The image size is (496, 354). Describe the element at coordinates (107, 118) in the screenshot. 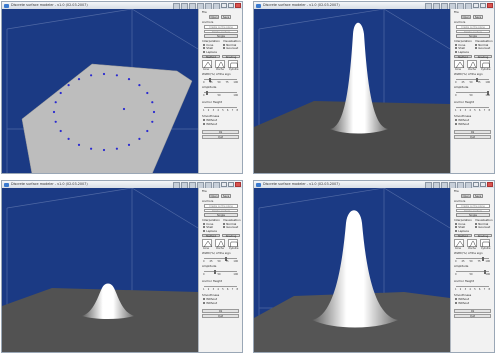

I see `surface-plane` at that location.